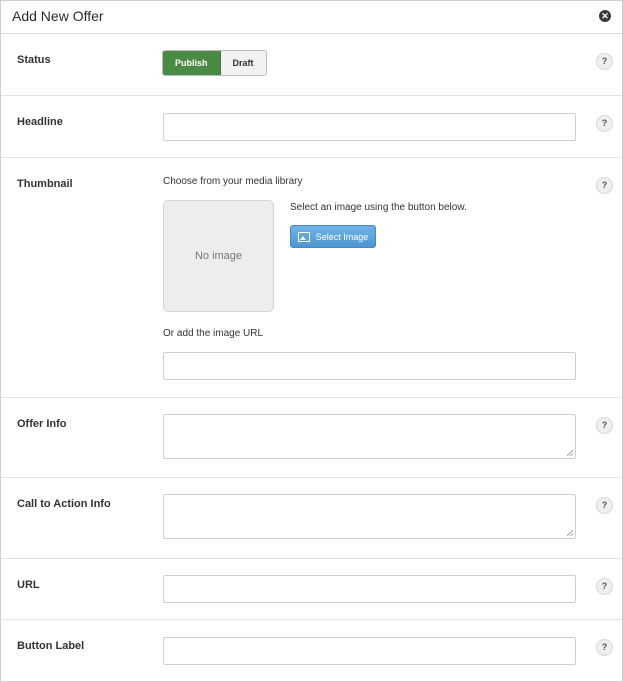 The width and height of the screenshot is (623, 682). Describe the element at coordinates (369, 651) in the screenshot. I see `button-label-input` at that location.